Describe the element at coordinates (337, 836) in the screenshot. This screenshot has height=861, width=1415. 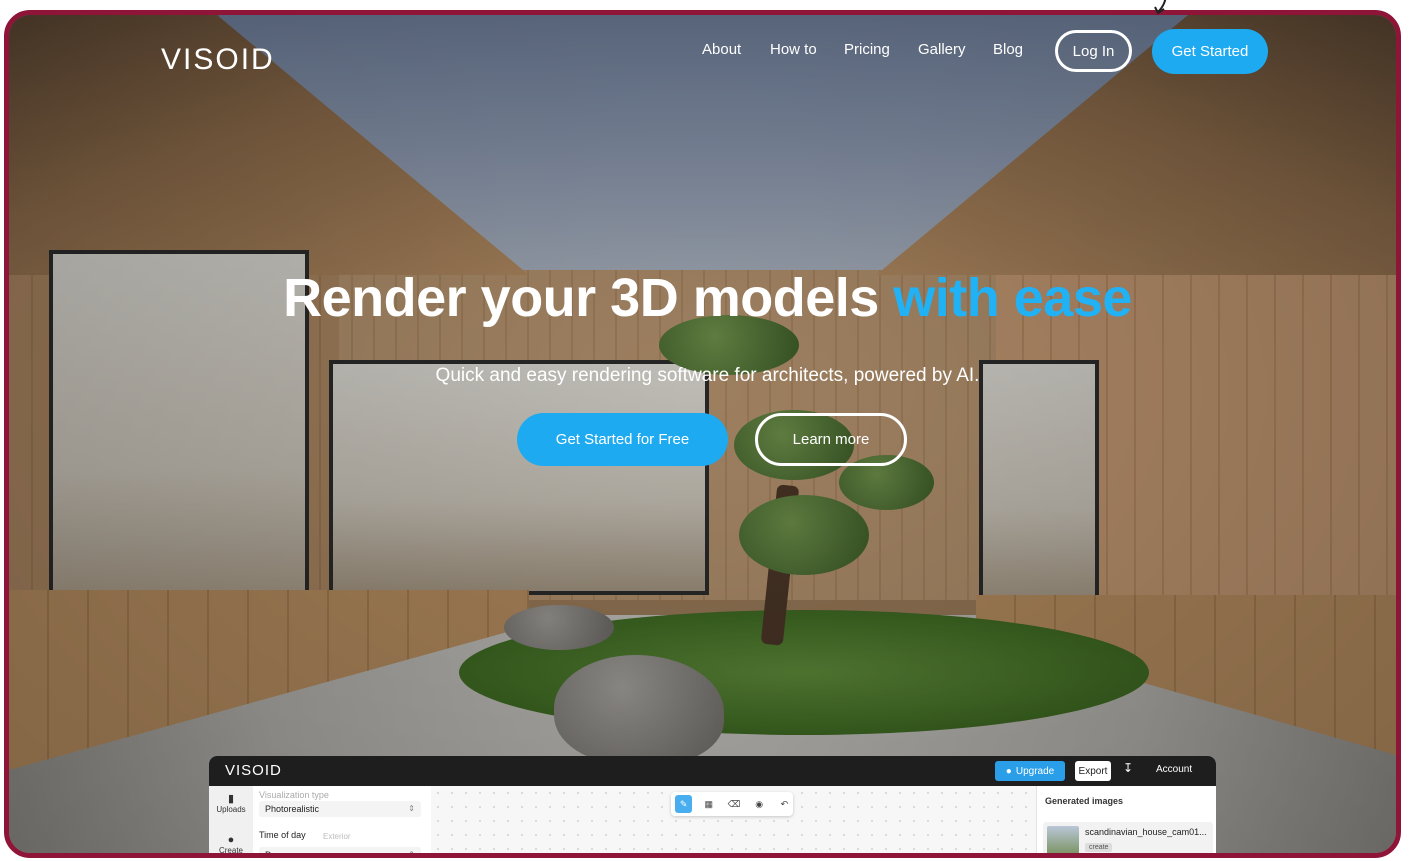
I see `exterior-label: Exterior` at that location.